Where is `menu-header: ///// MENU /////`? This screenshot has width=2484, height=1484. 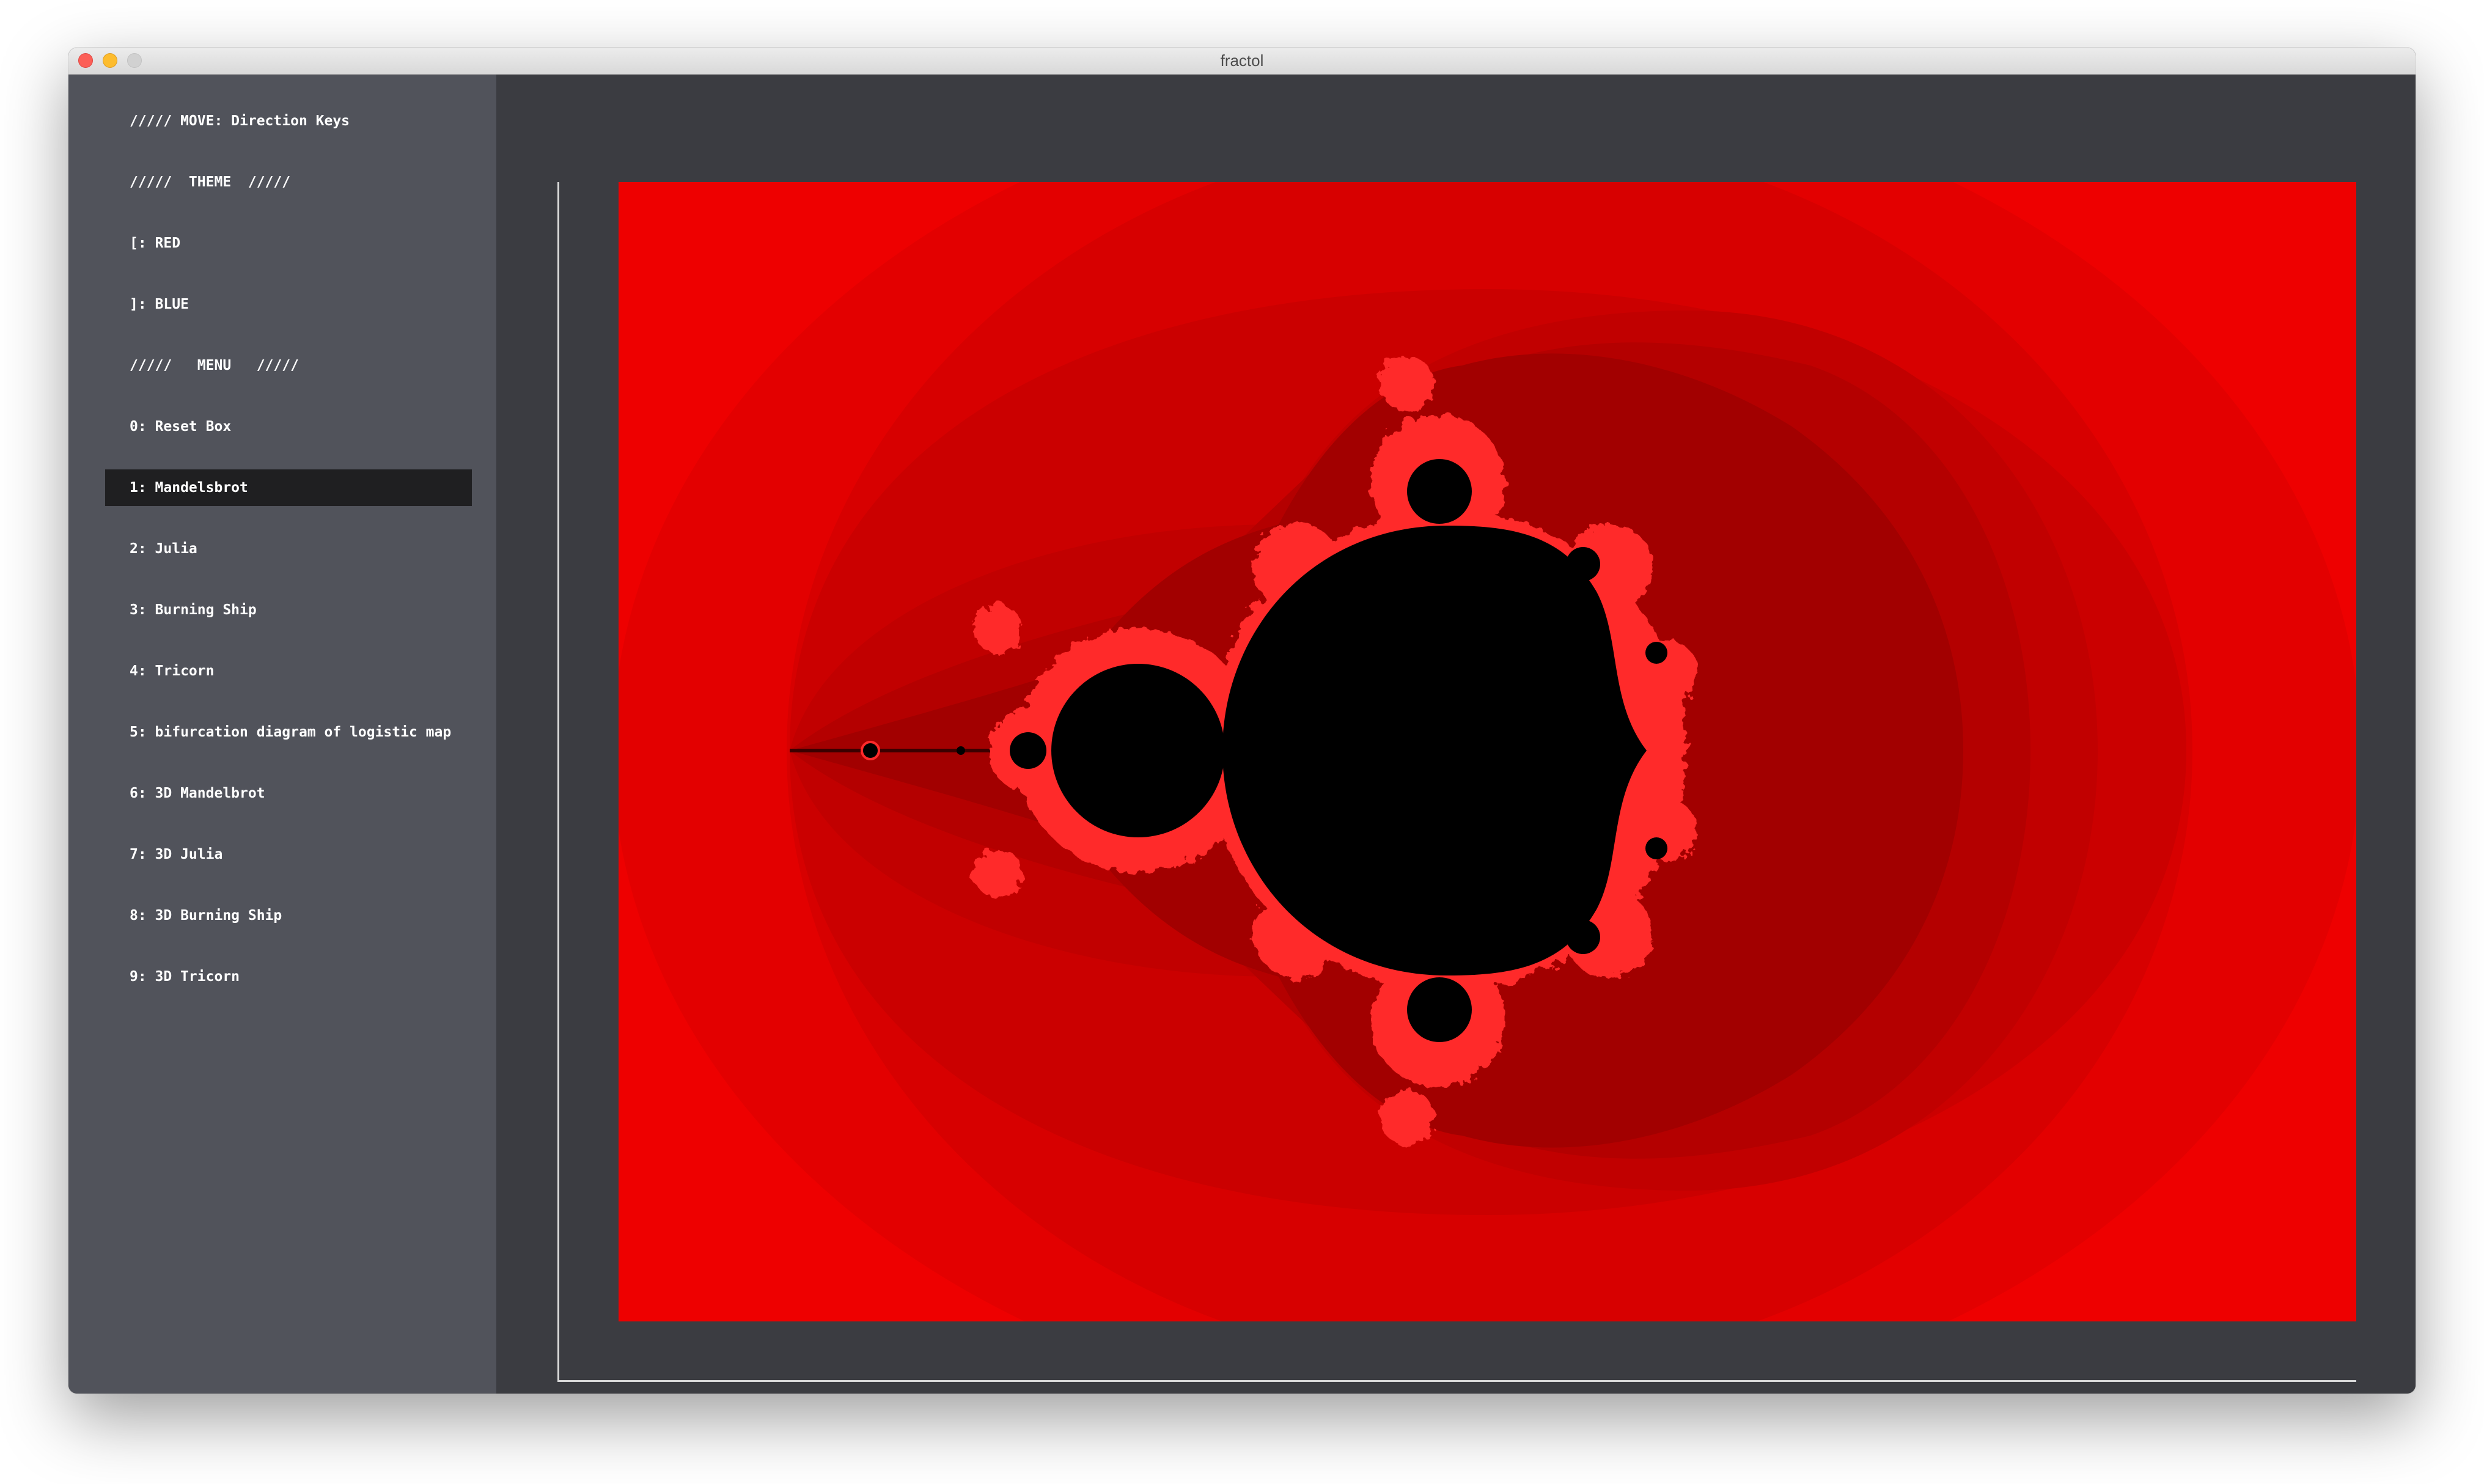 menu-header: ///// MENU ///// is located at coordinates (214, 365).